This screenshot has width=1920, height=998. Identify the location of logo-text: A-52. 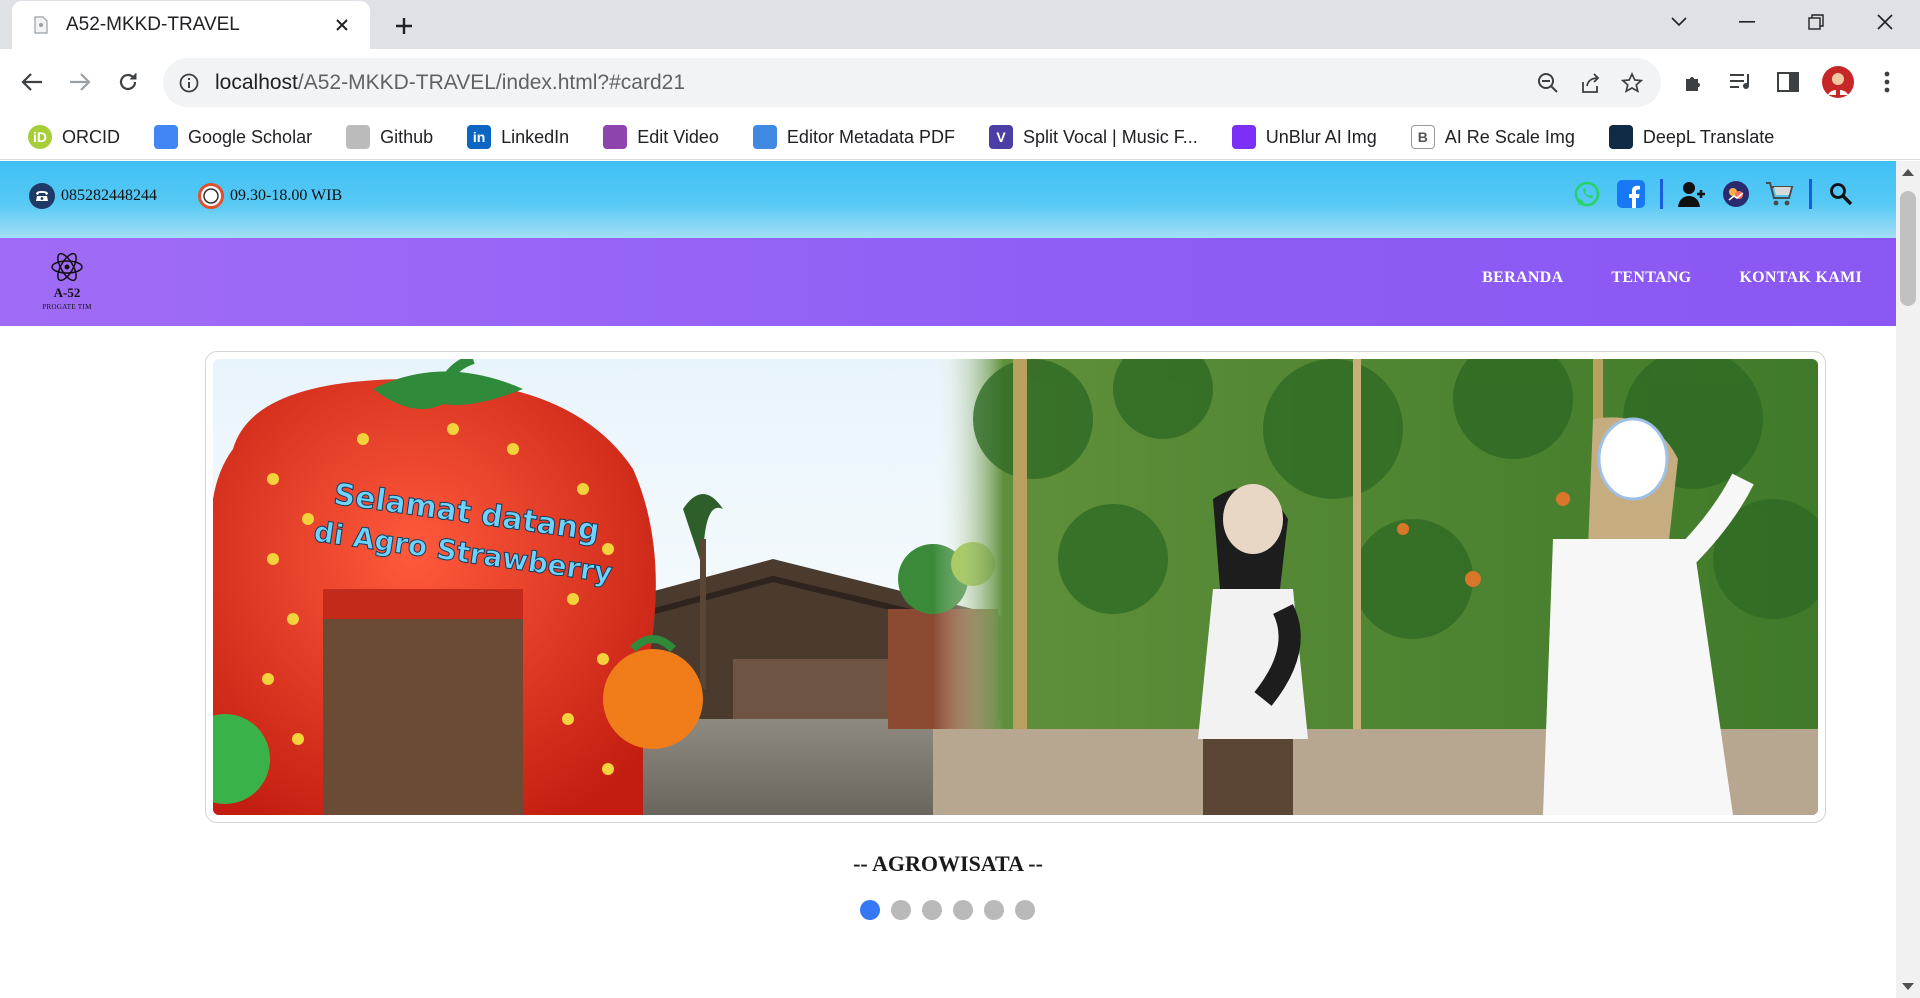
(67, 292).